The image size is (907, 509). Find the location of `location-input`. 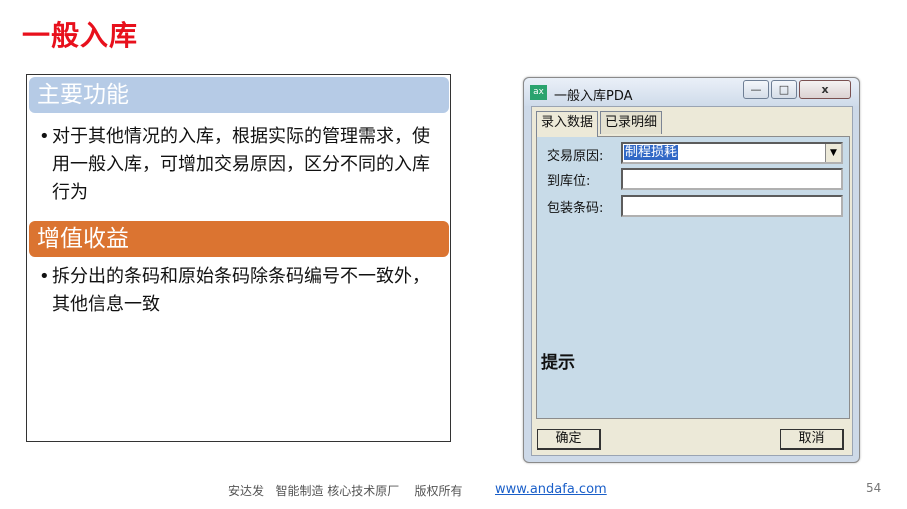

location-input is located at coordinates (732, 179).